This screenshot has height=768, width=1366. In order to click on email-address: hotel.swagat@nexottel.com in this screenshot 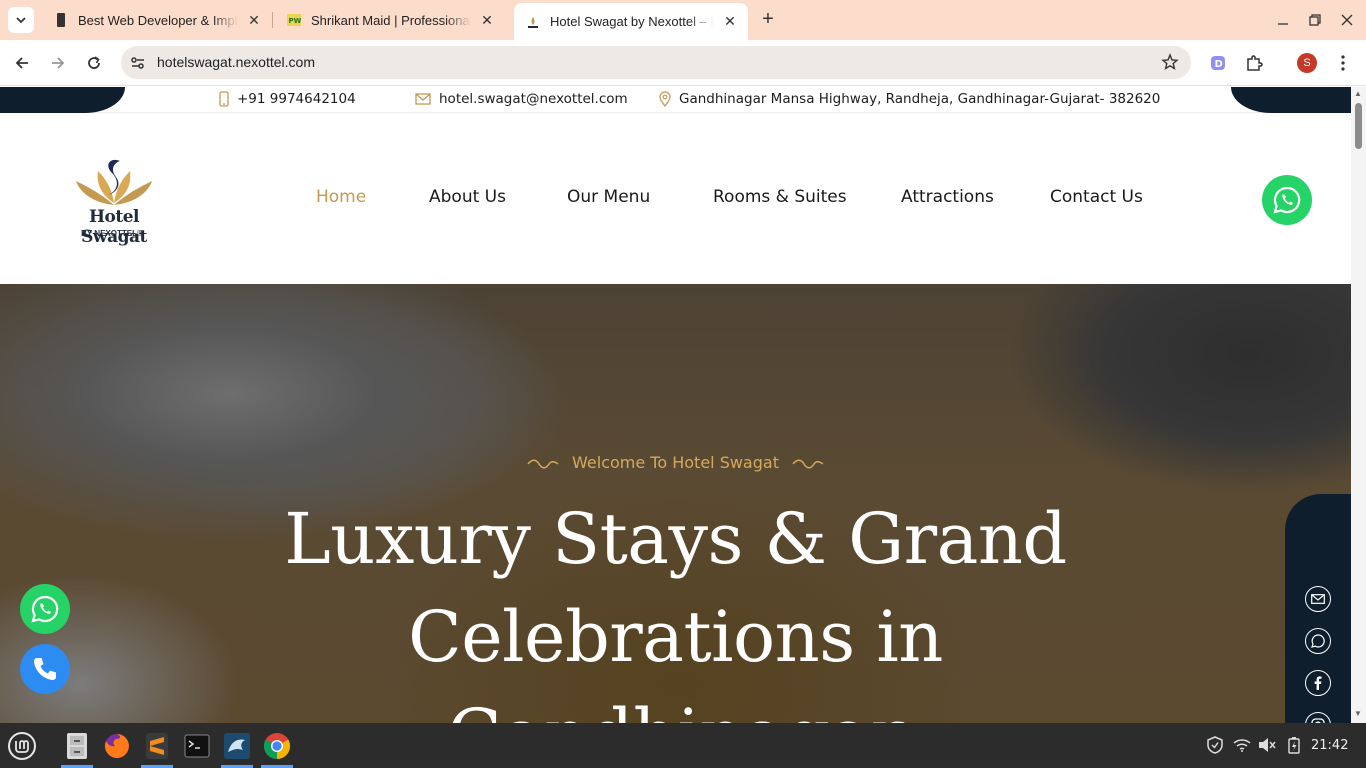, I will do `click(533, 99)`.